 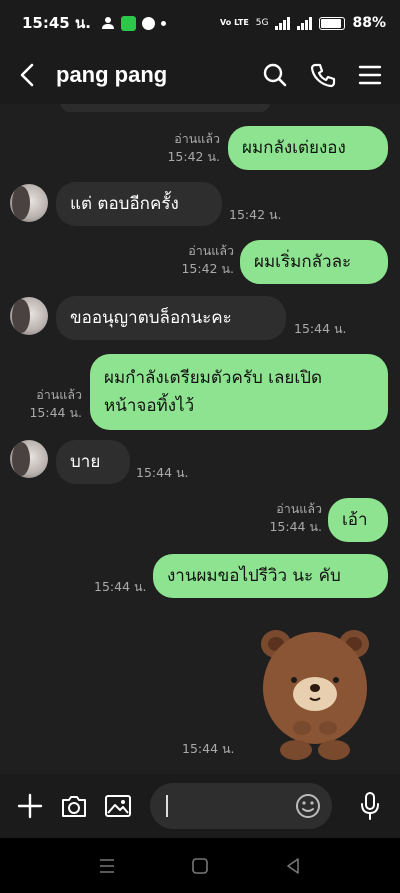 What do you see at coordinates (148, 23) in the screenshot?
I see `facebook-icon` at bounding box center [148, 23].